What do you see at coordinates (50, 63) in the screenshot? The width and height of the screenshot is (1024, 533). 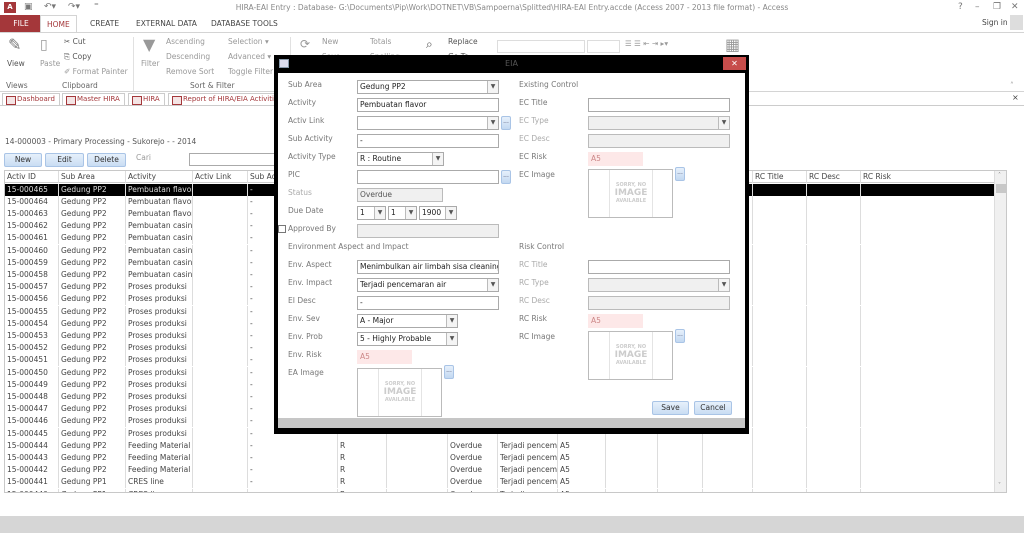 I see `paste-button: Paste` at bounding box center [50, 63].